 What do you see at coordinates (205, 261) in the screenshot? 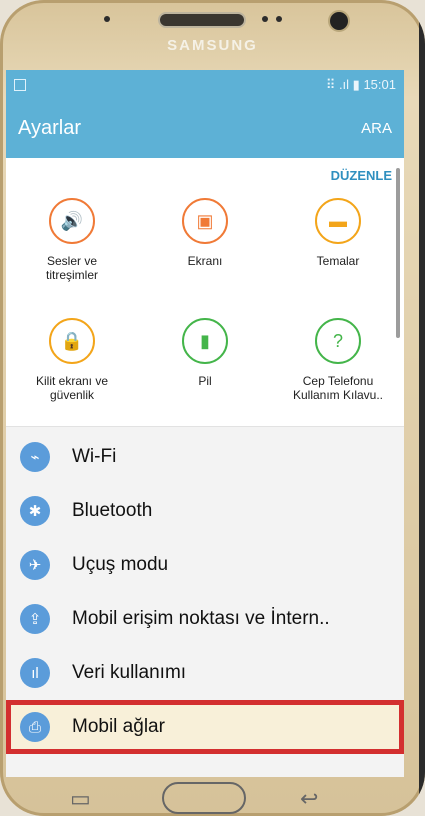
I see `quick-item-label: Ekranı` at bounding box center [205, 261].